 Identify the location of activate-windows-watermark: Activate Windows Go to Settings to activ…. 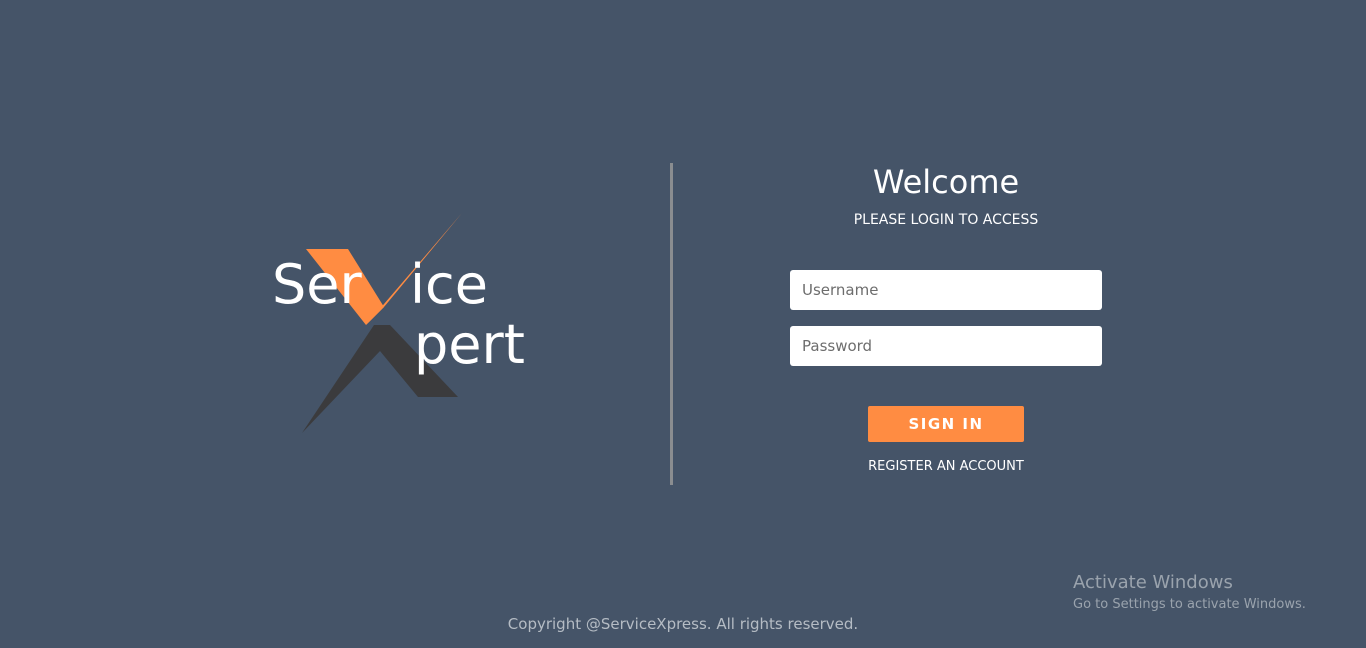
(1189, 593).